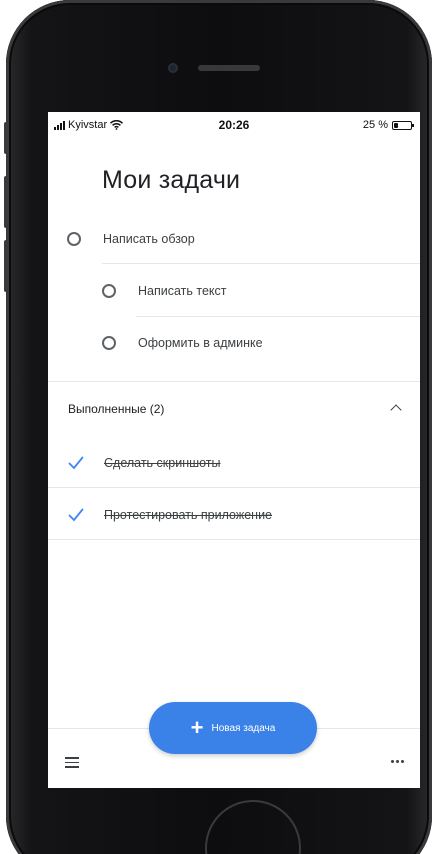  I want to click on subtask-item: Оформить в админке, so click(182, 343).